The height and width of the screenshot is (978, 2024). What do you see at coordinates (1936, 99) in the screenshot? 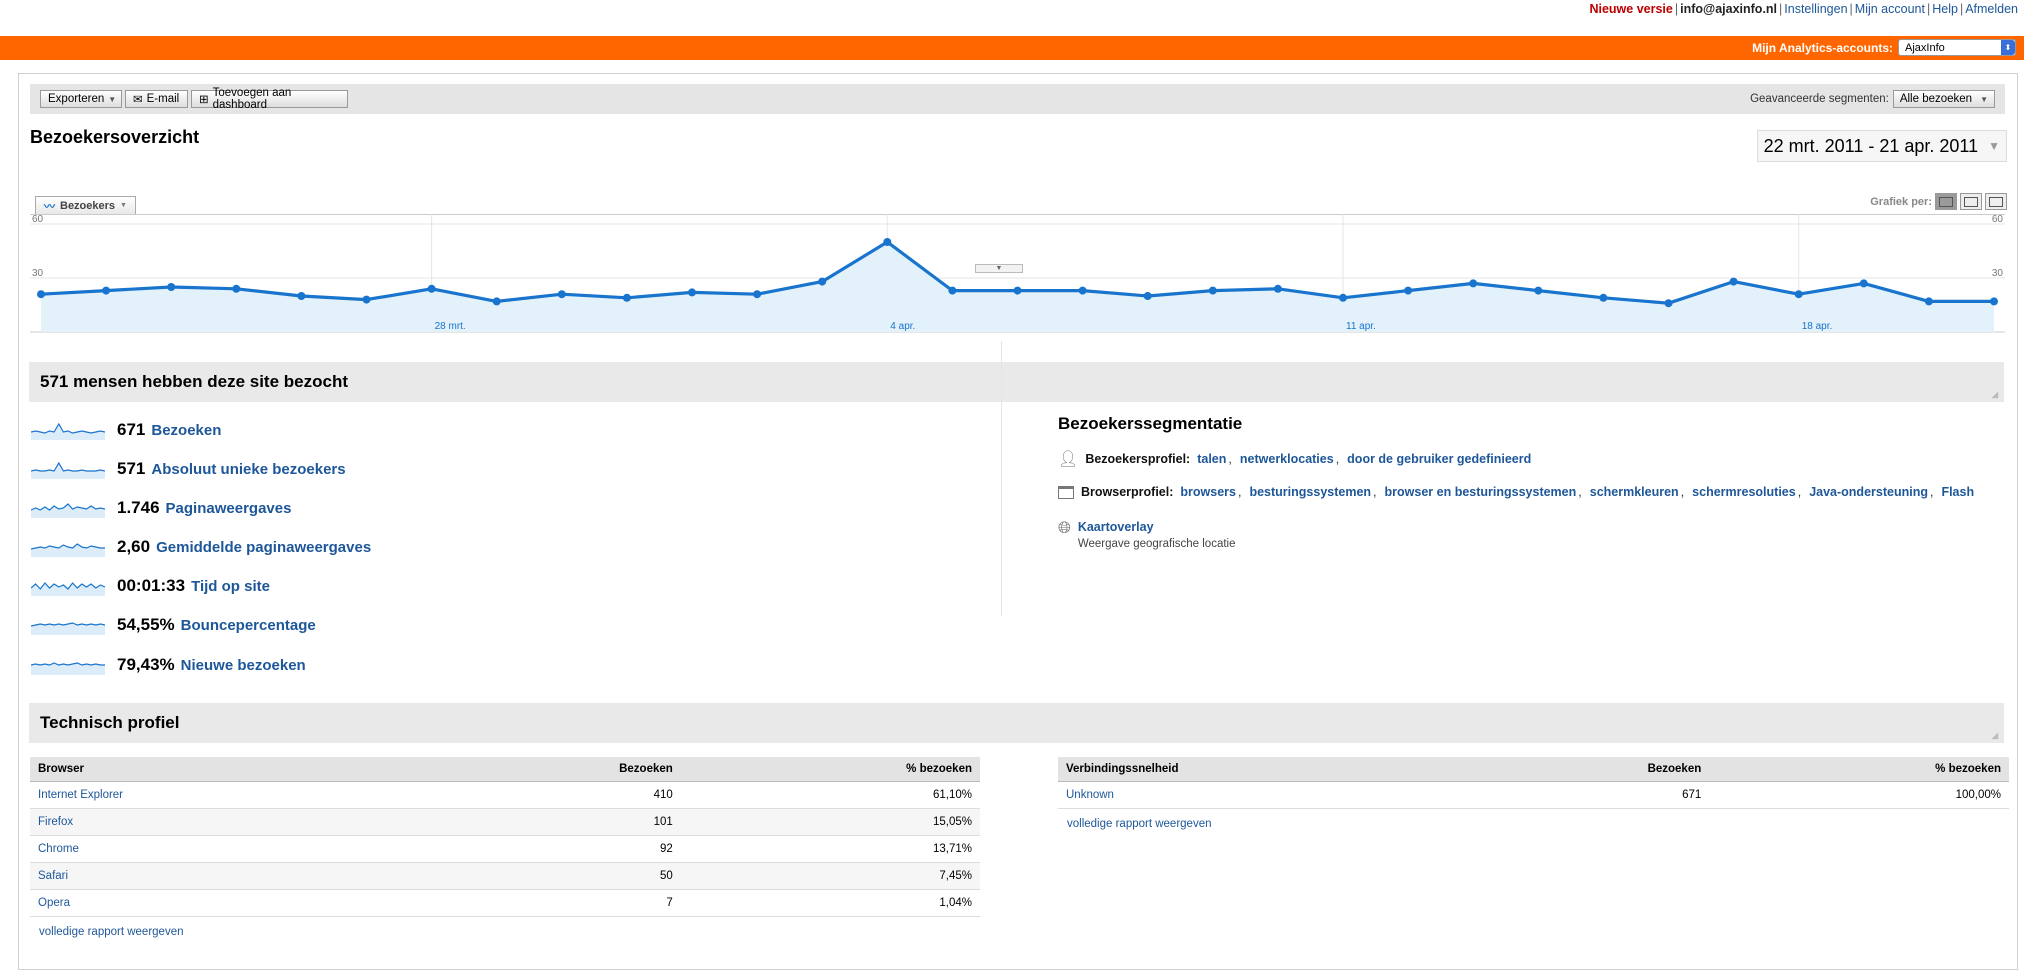
I see `segments-value: Alle bezoeken` at bounding box center [1936, 99].